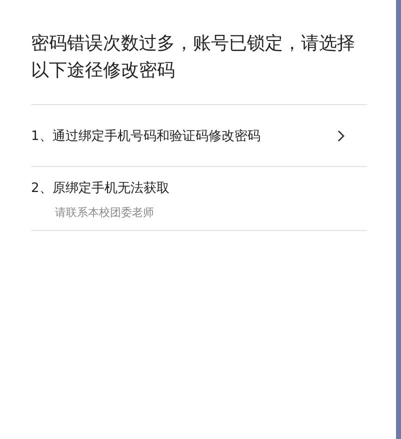 The height and width of the screenshot is (439, 401). Describe the element at coordinates (100, 188) in the screenshot. I see `option-text: 2、原绑定手机无法获取` at that location.